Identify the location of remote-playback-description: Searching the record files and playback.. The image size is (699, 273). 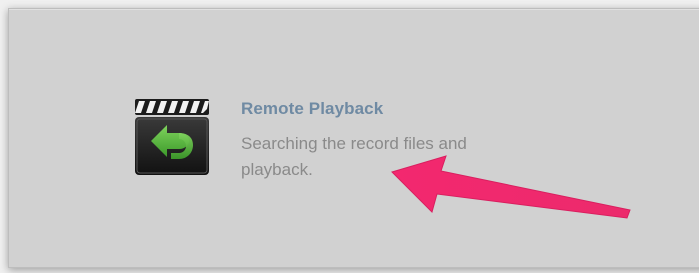
(354, 156).